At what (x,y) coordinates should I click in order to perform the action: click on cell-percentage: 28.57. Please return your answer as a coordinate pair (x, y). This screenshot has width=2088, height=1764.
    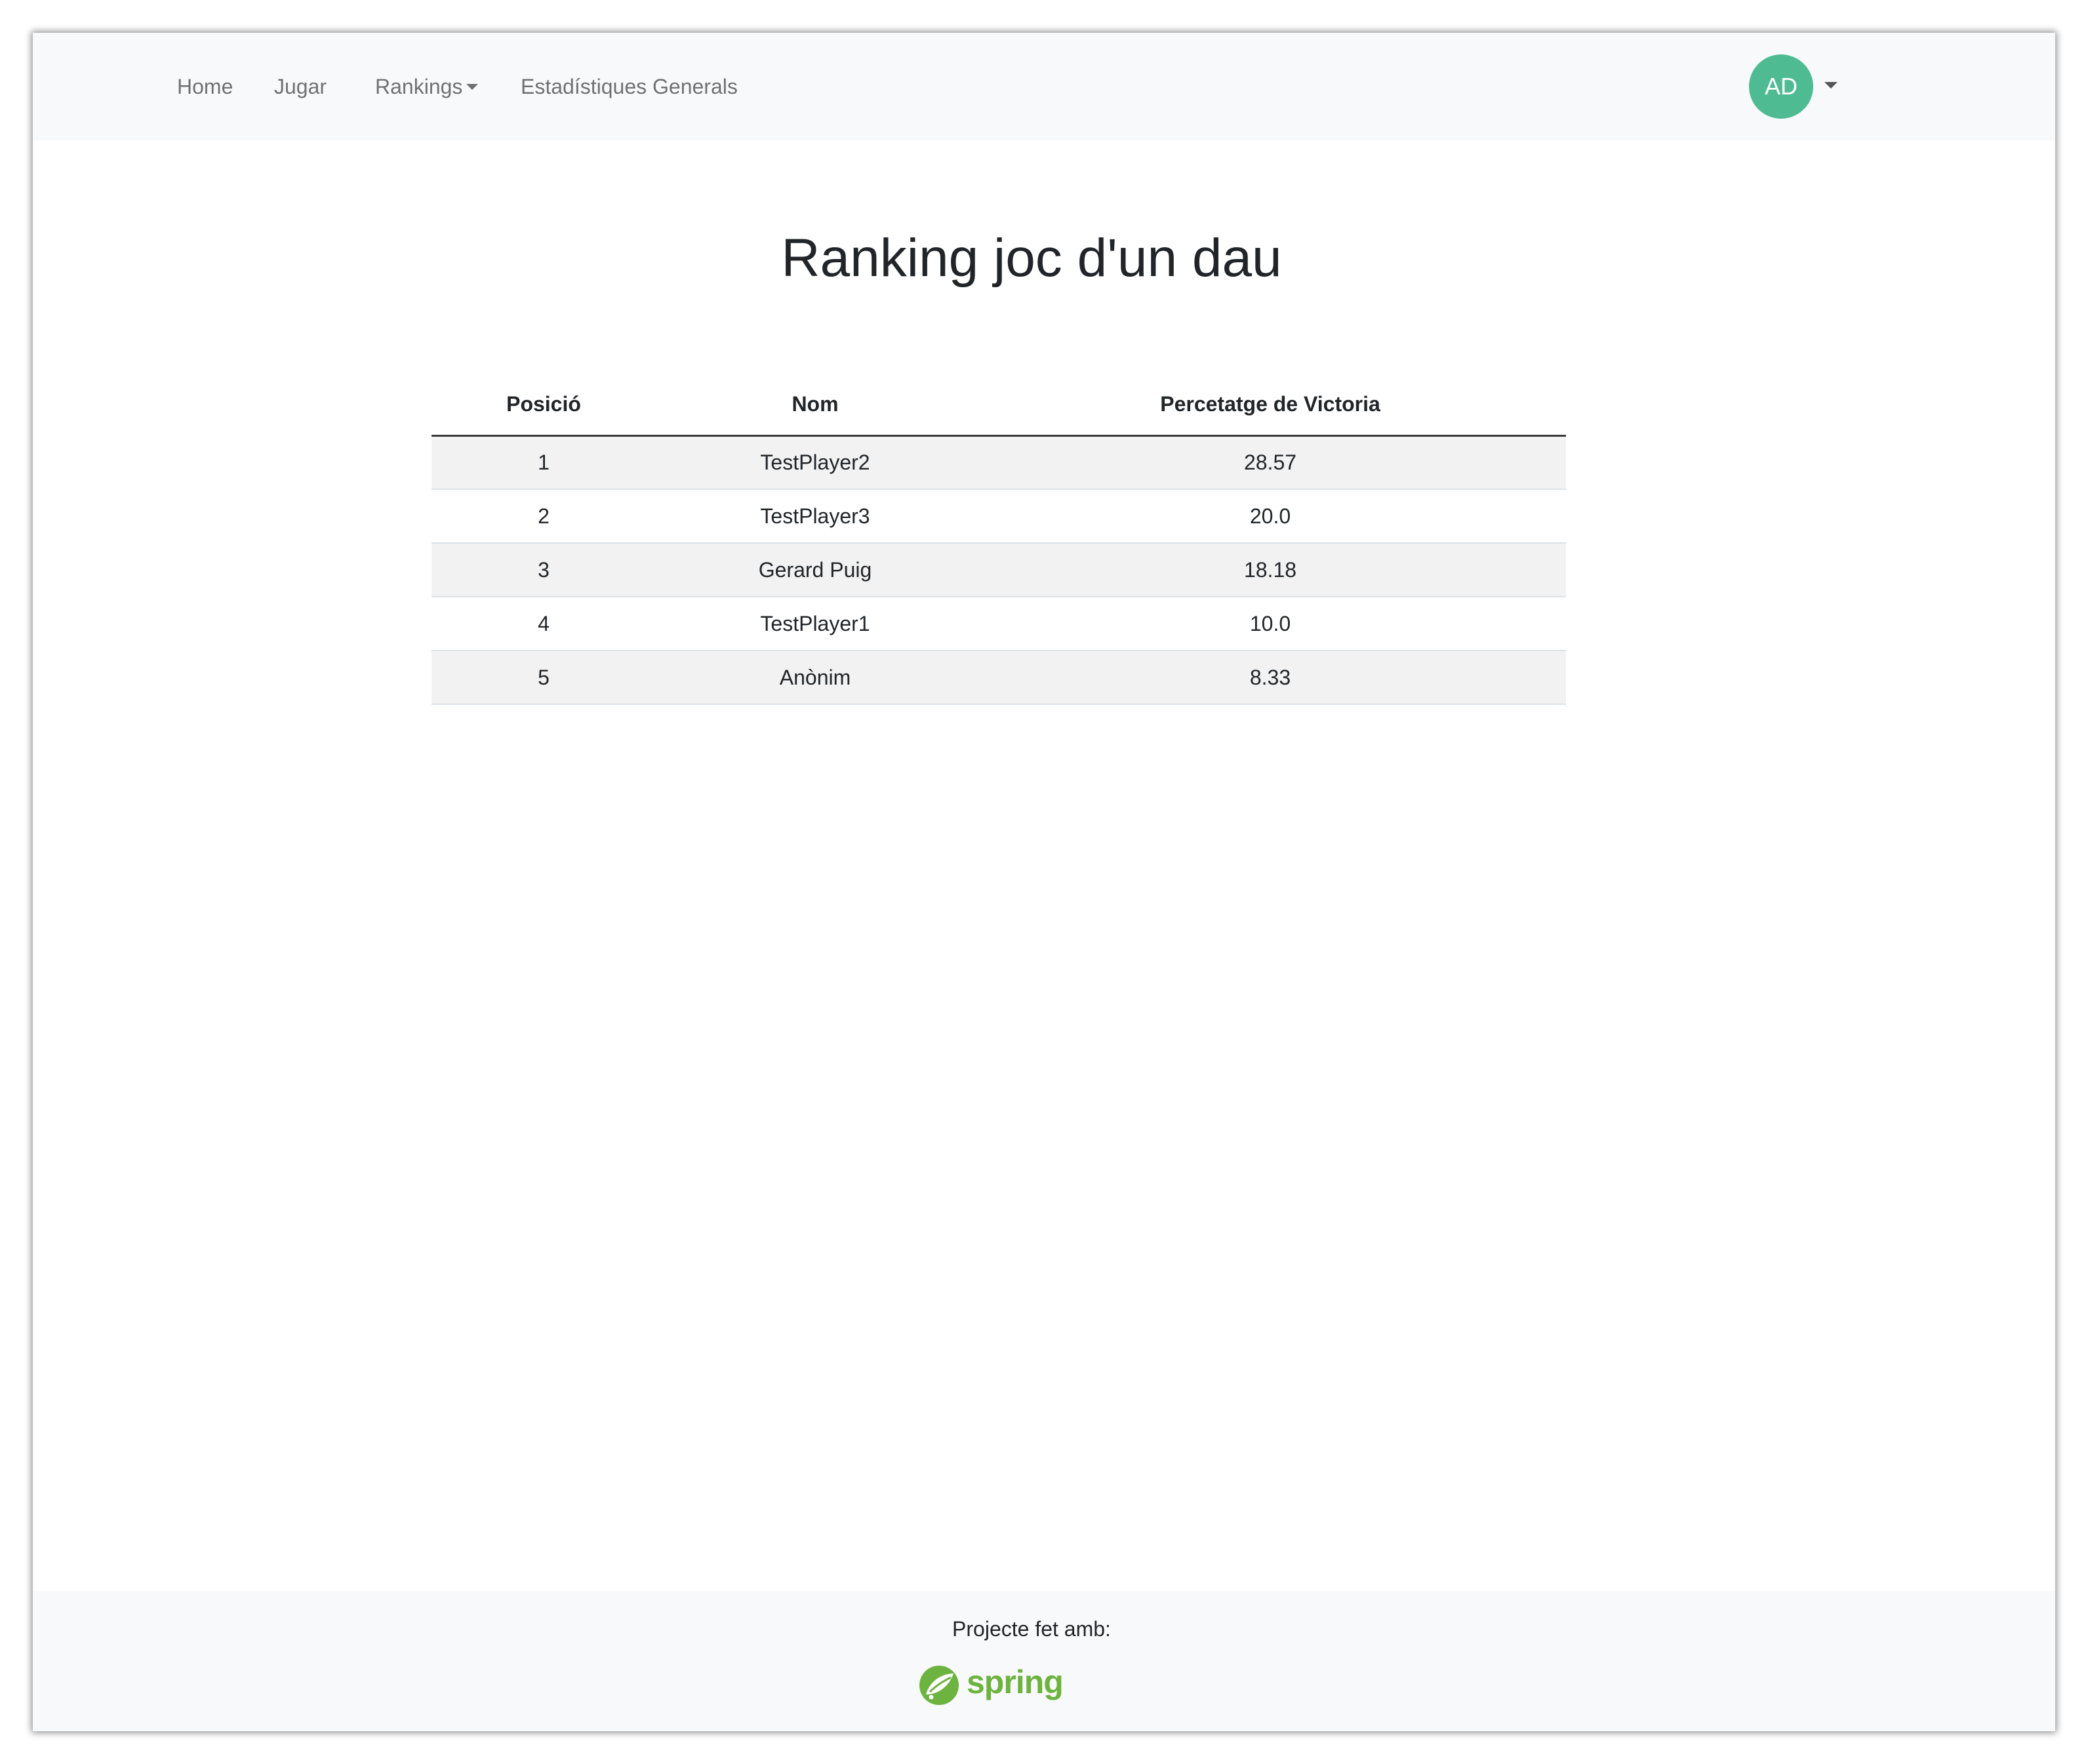
    Looking at the image, I should click on (1270, 462).